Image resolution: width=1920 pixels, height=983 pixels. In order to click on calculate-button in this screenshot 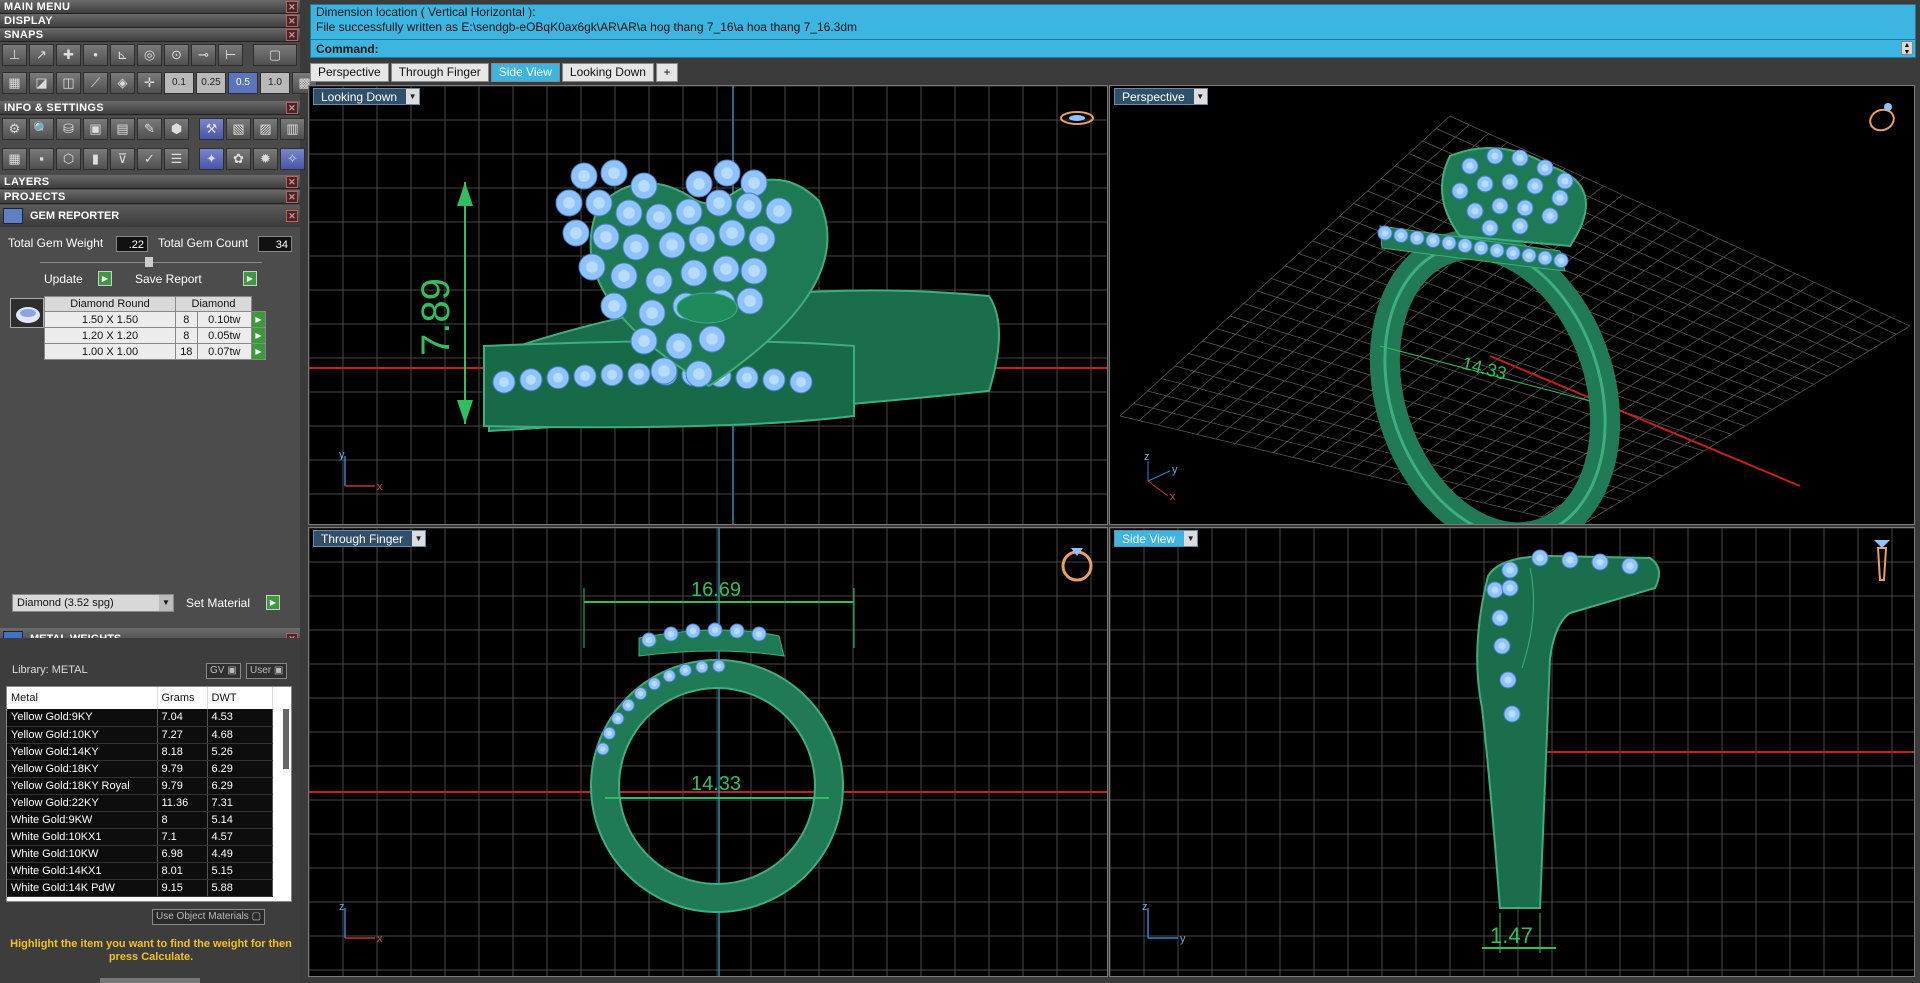, I will do `click(150, 980)`.